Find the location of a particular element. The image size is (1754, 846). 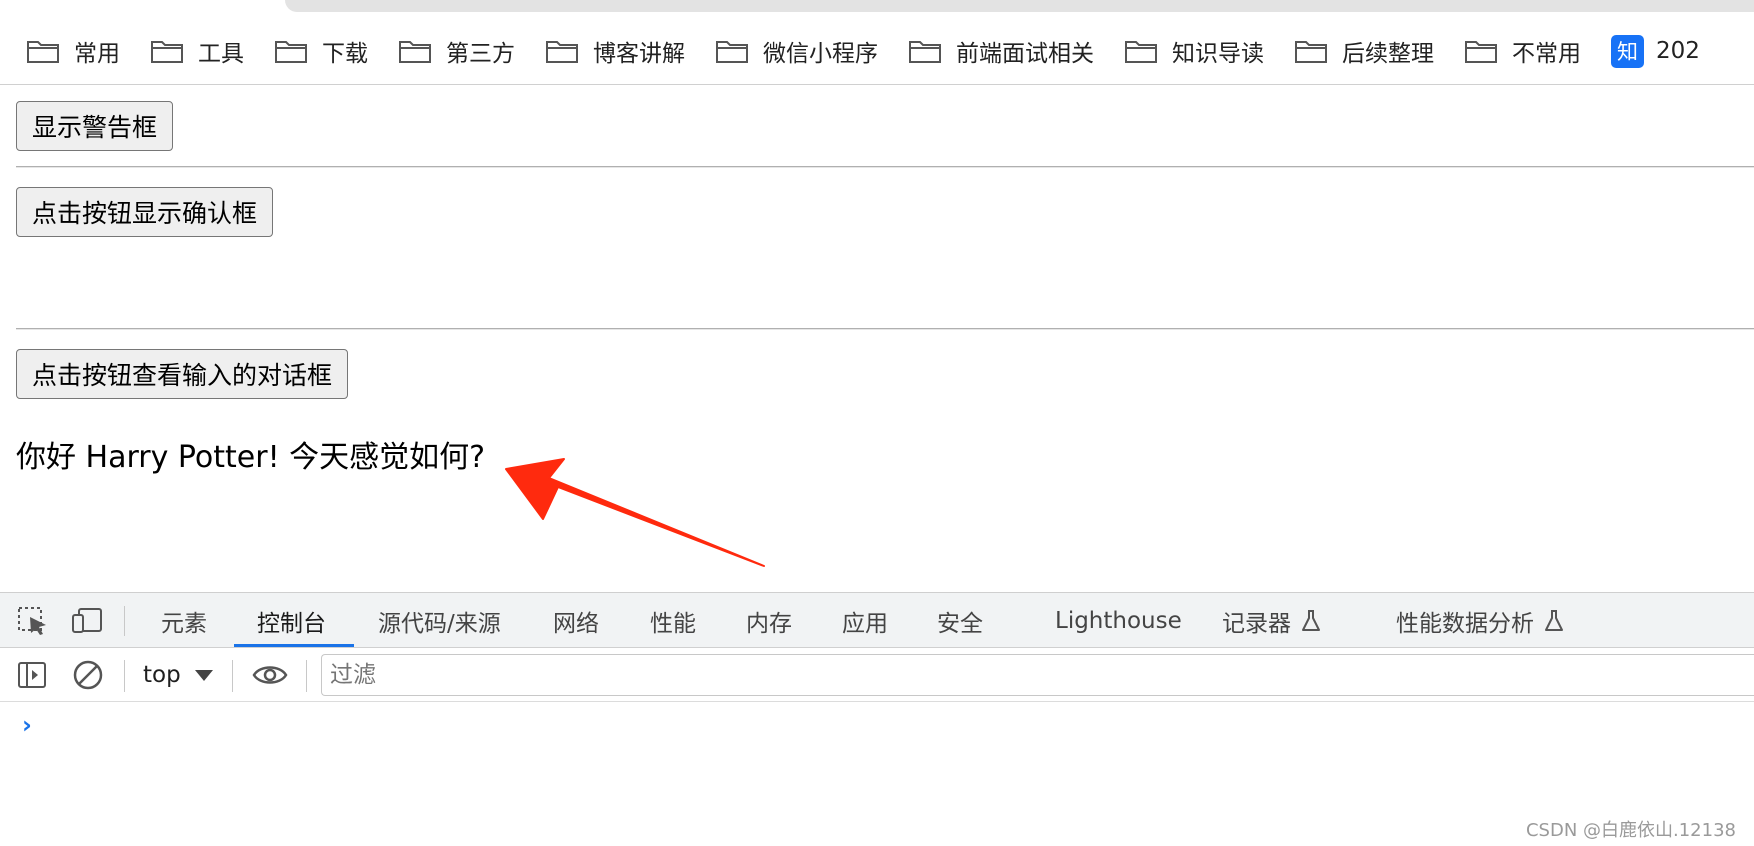

context-selector: top is located at coordinates (178, 675).